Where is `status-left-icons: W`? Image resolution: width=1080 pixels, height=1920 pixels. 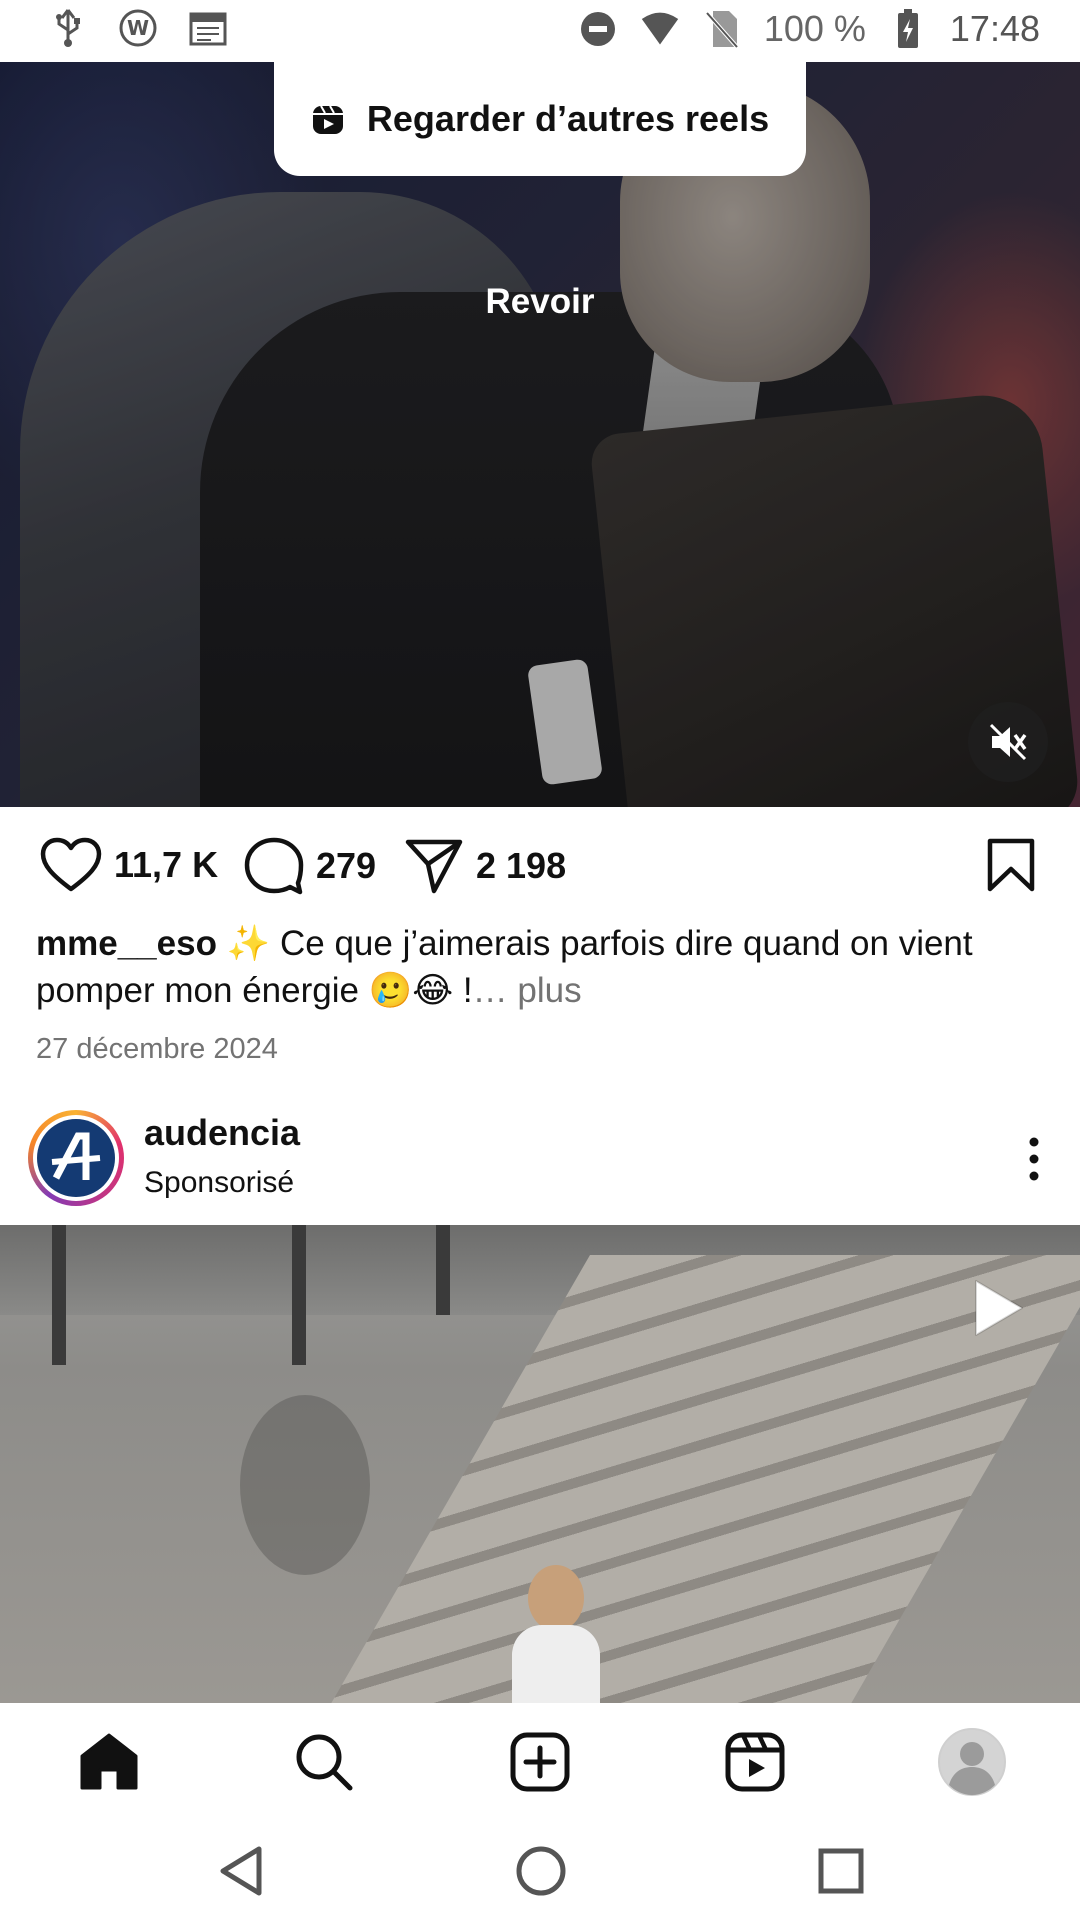
status-left-icons: W is located at coordinates (138, 28).